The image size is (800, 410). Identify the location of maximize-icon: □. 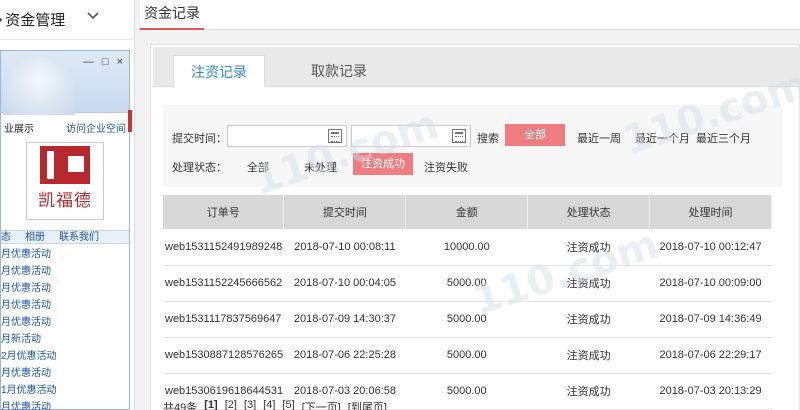
(105, 62).